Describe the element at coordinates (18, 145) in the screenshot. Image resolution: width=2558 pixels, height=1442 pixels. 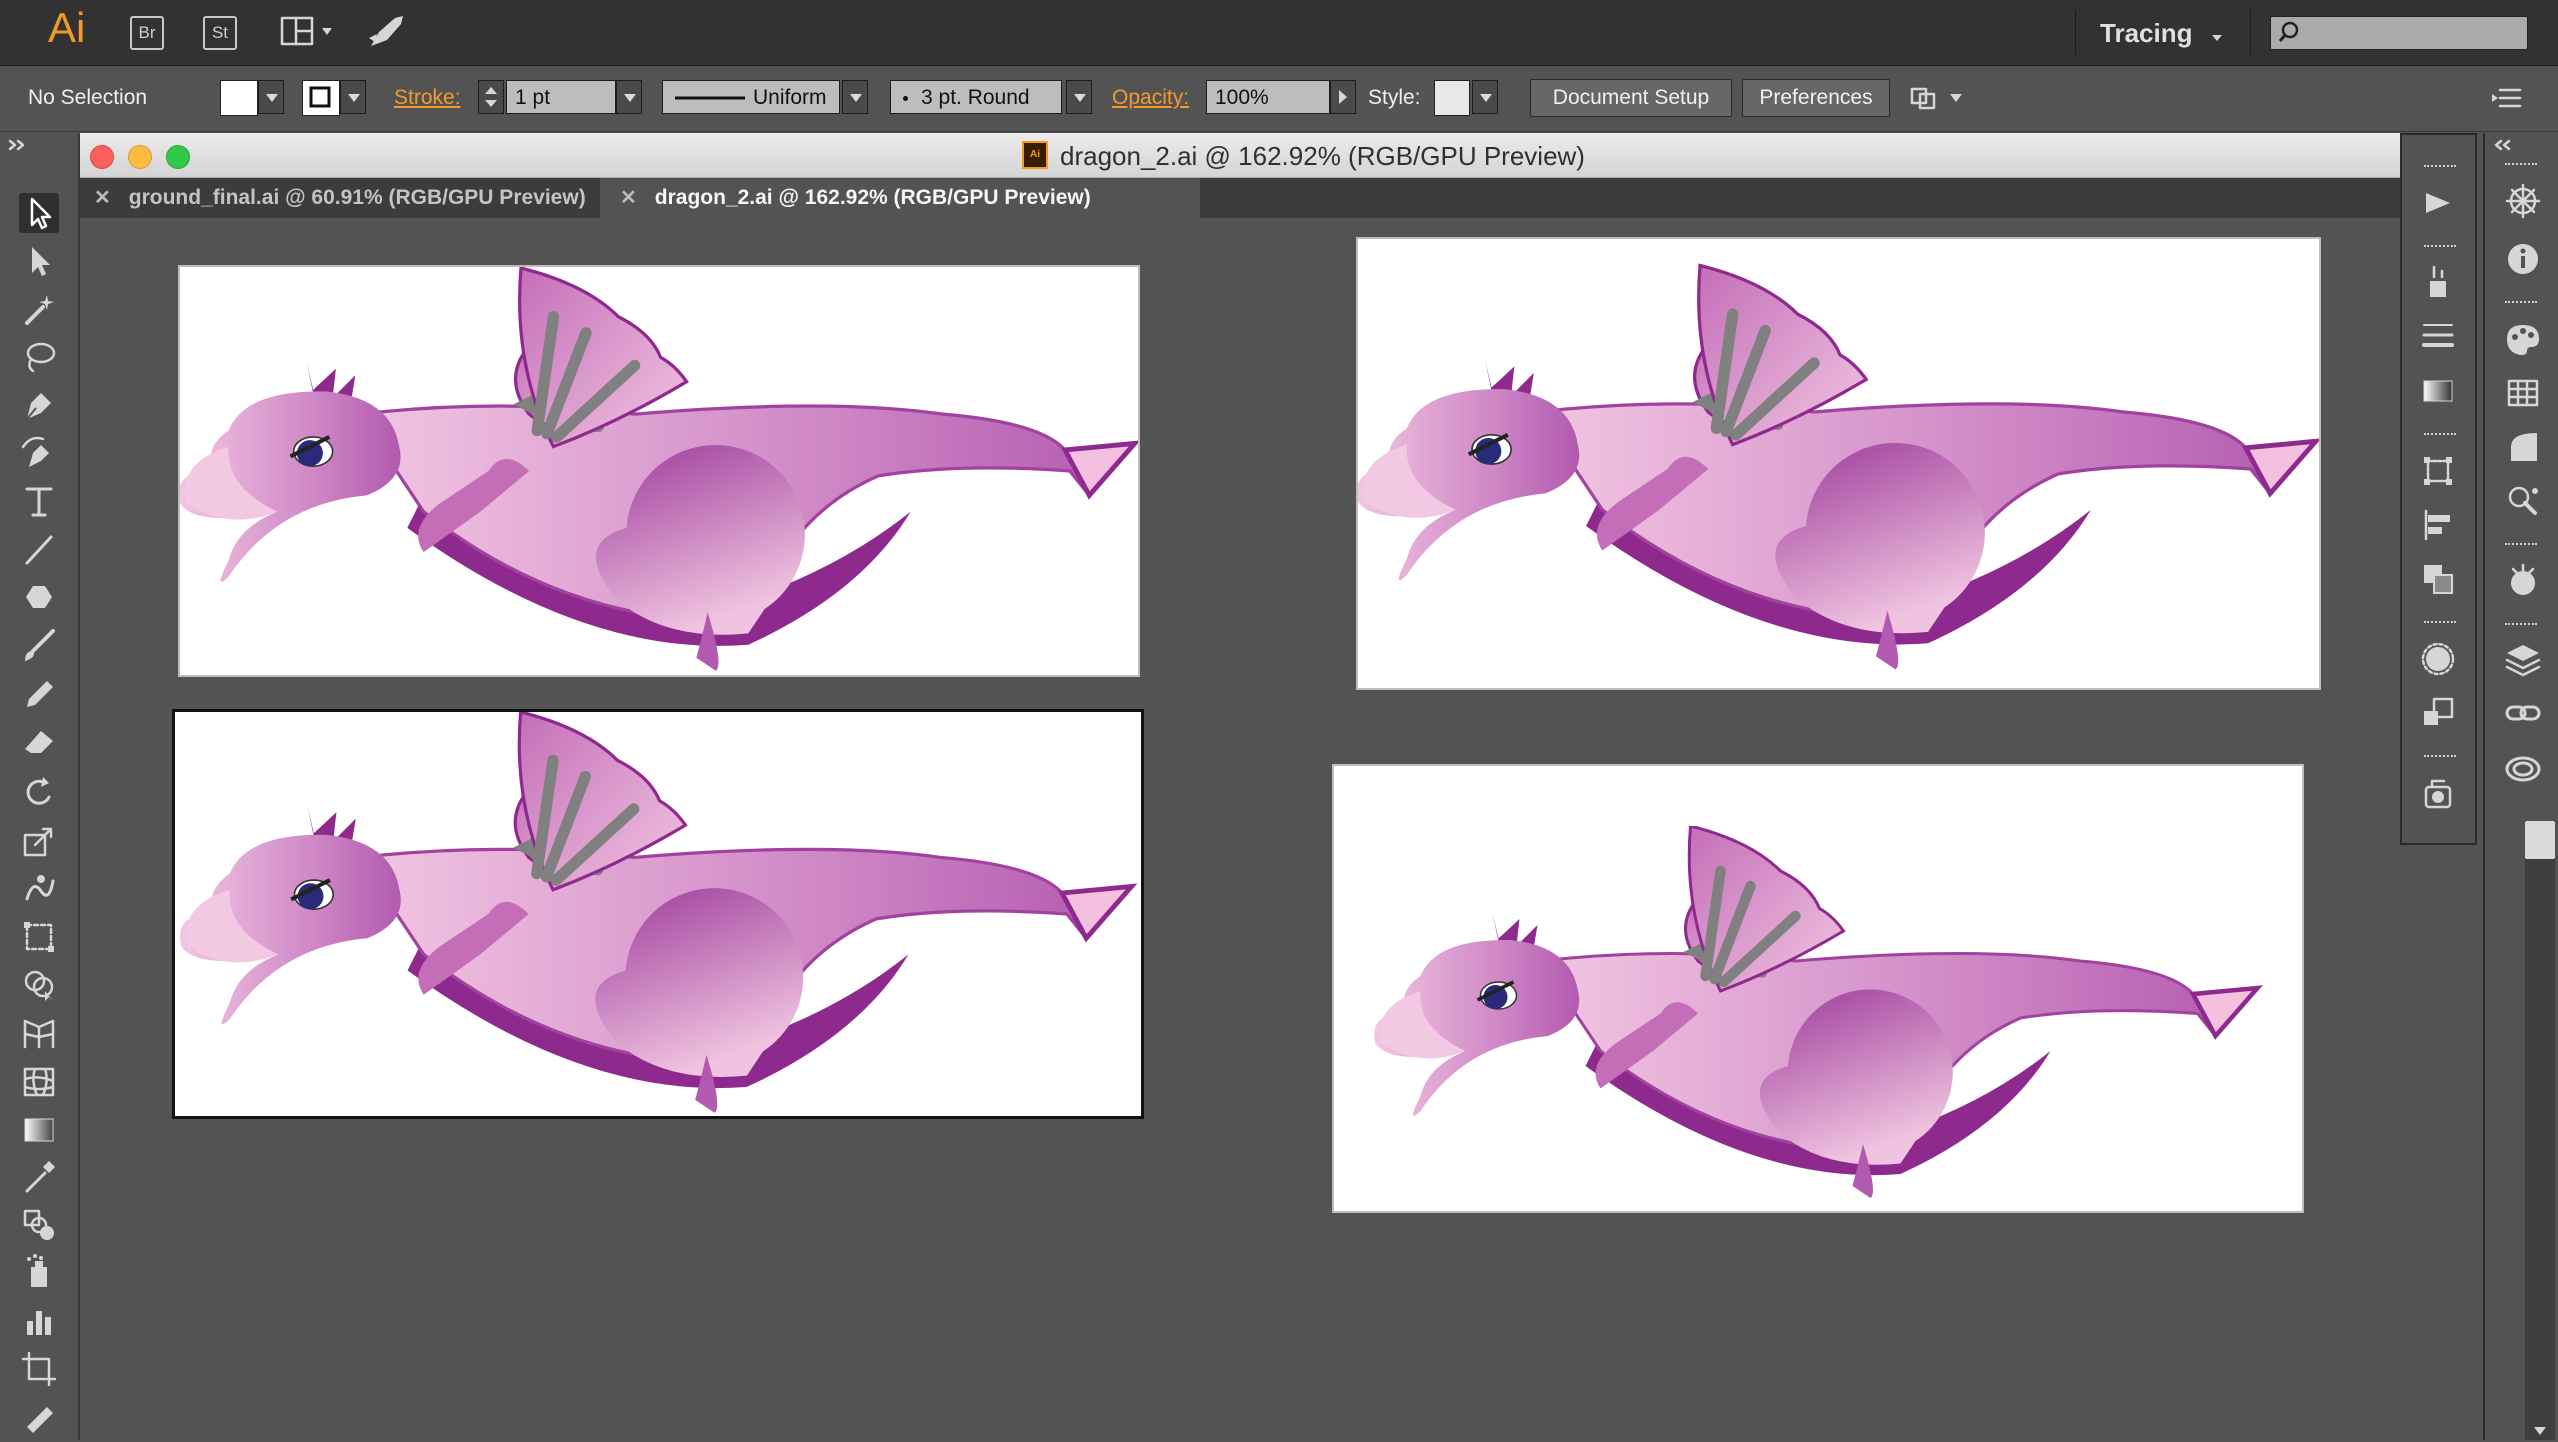
I see `collapse-panel-icon` at that location.